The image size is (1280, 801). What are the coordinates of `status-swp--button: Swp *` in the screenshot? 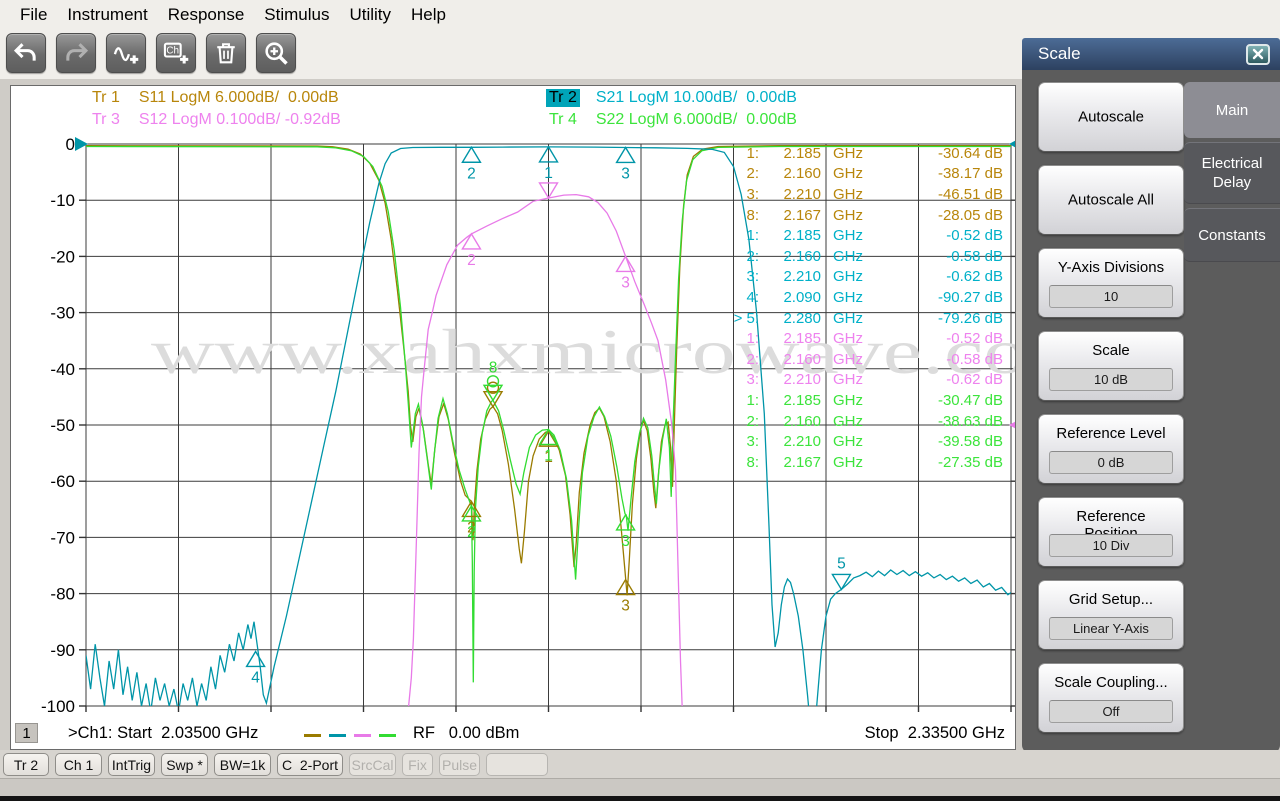 It's located at (184, 764).